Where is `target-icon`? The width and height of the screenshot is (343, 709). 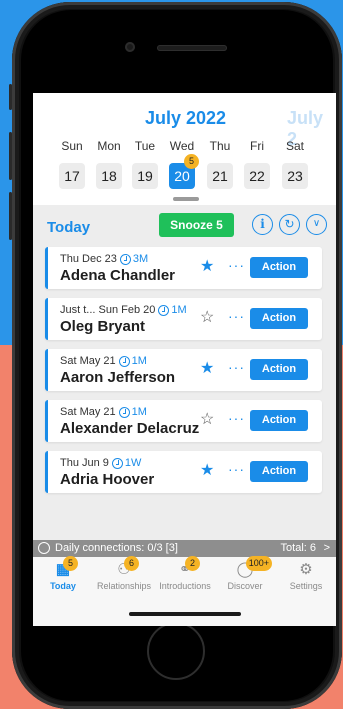 target-icon is located at coordinates (44, 548).